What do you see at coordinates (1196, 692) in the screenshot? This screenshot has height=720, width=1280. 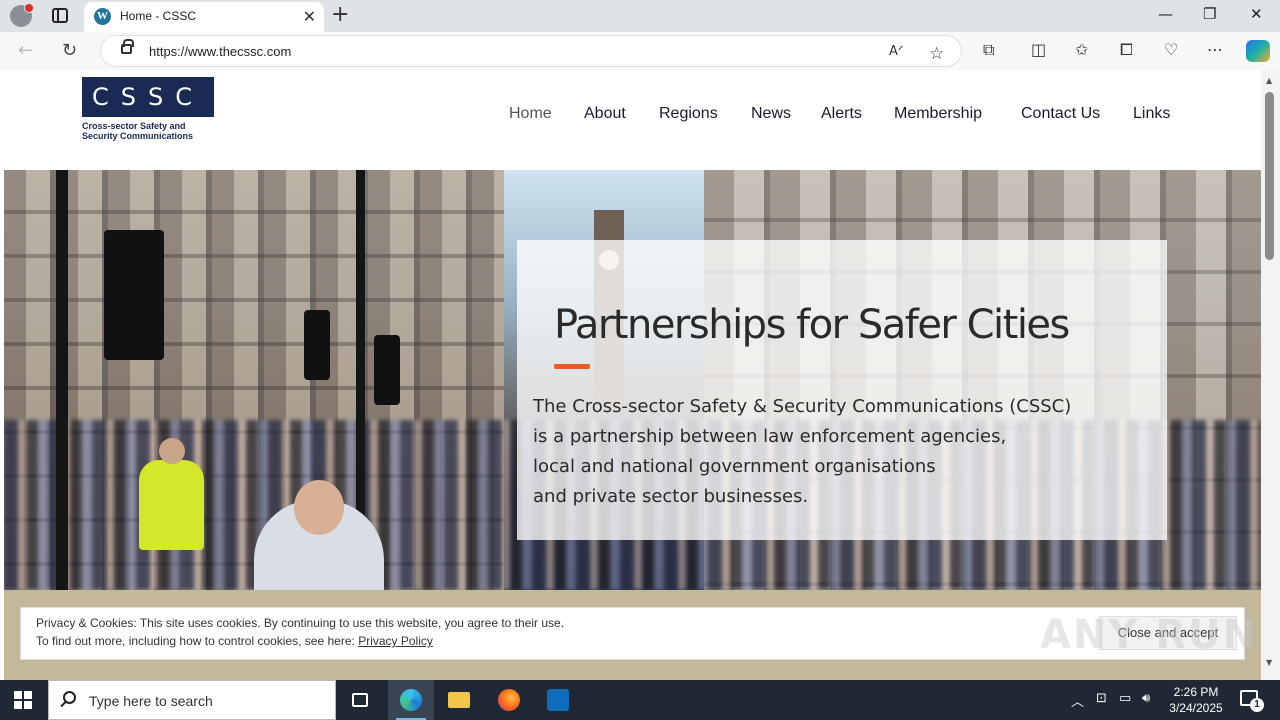 I see `clock-time: 2:26 PM` at bounding box center [1196, 692].